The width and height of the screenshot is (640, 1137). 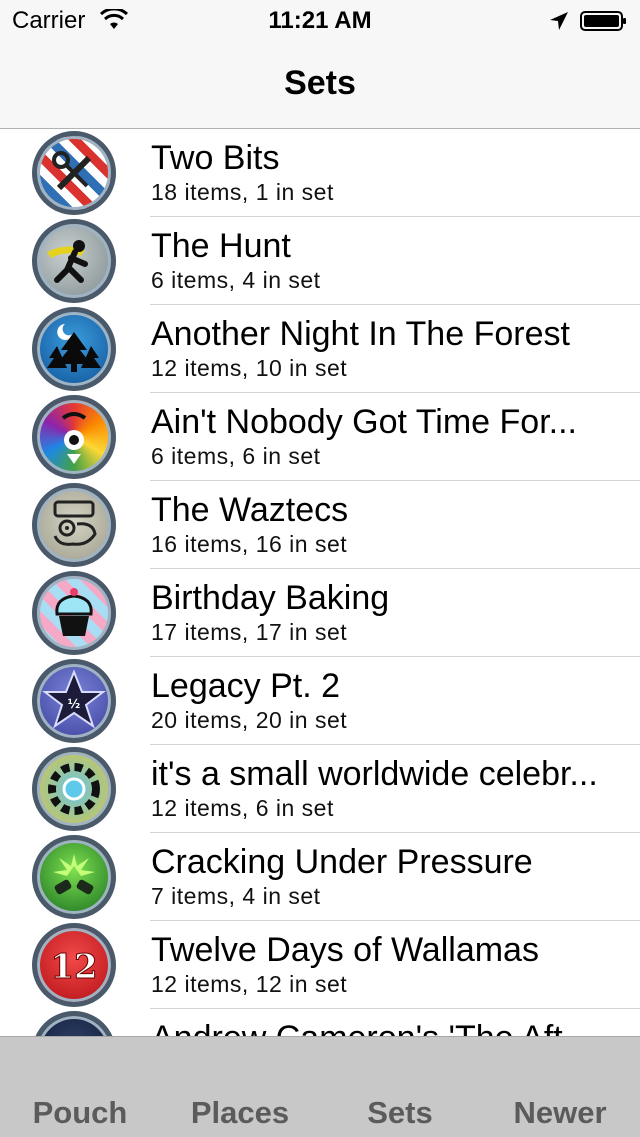 What do you see at coordinates (215, 158) in the screenshot?
I see `set-title: Two Bits` at bounding box center [215, 158].